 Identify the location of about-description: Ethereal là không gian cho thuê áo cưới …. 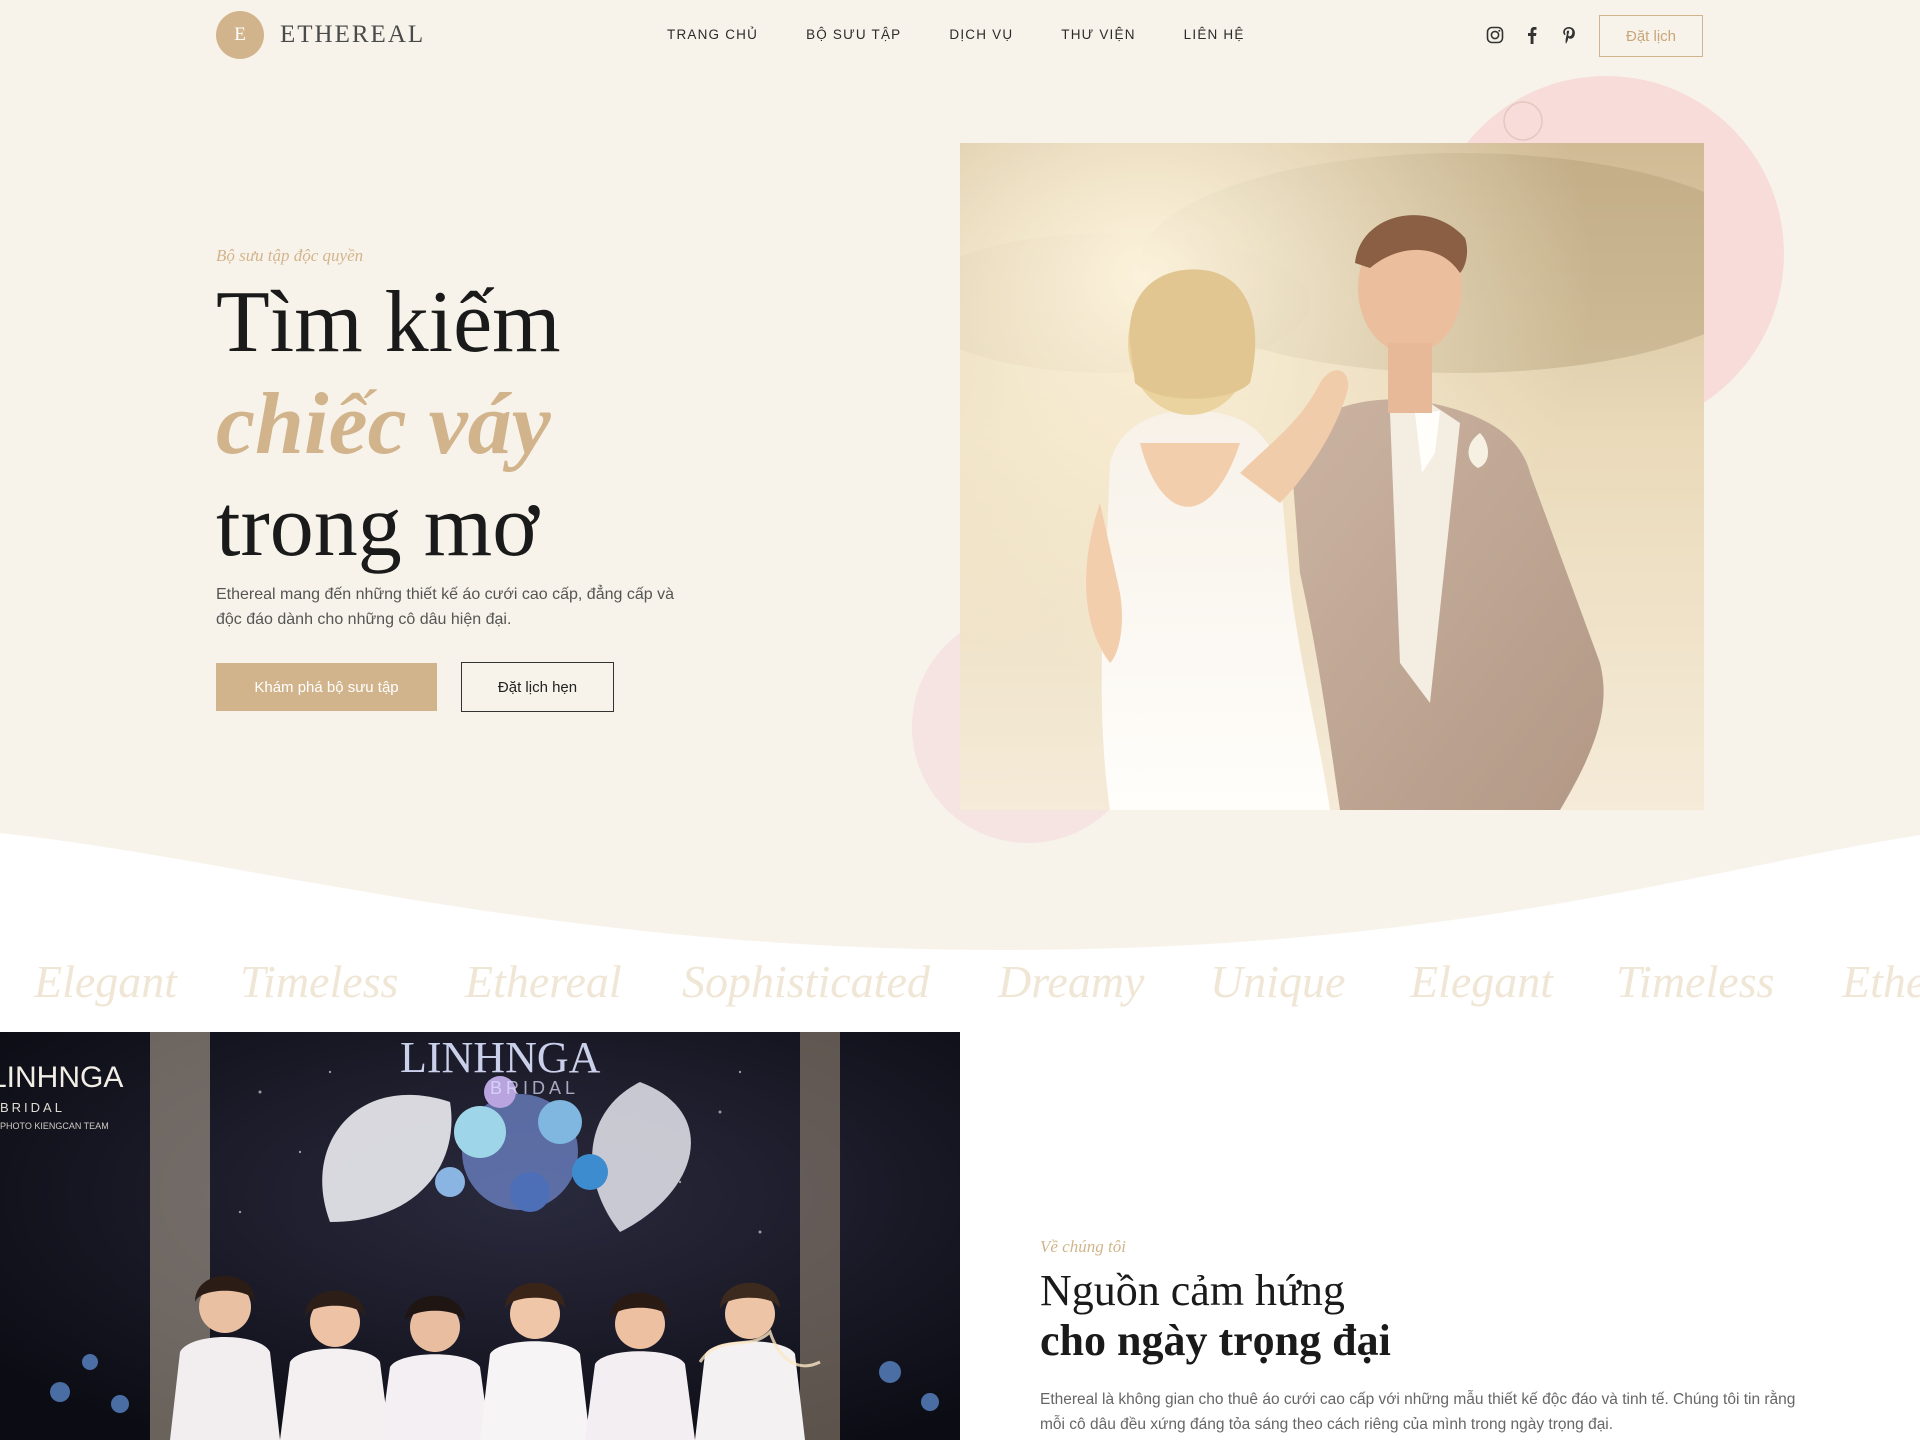
(1418, 1412).